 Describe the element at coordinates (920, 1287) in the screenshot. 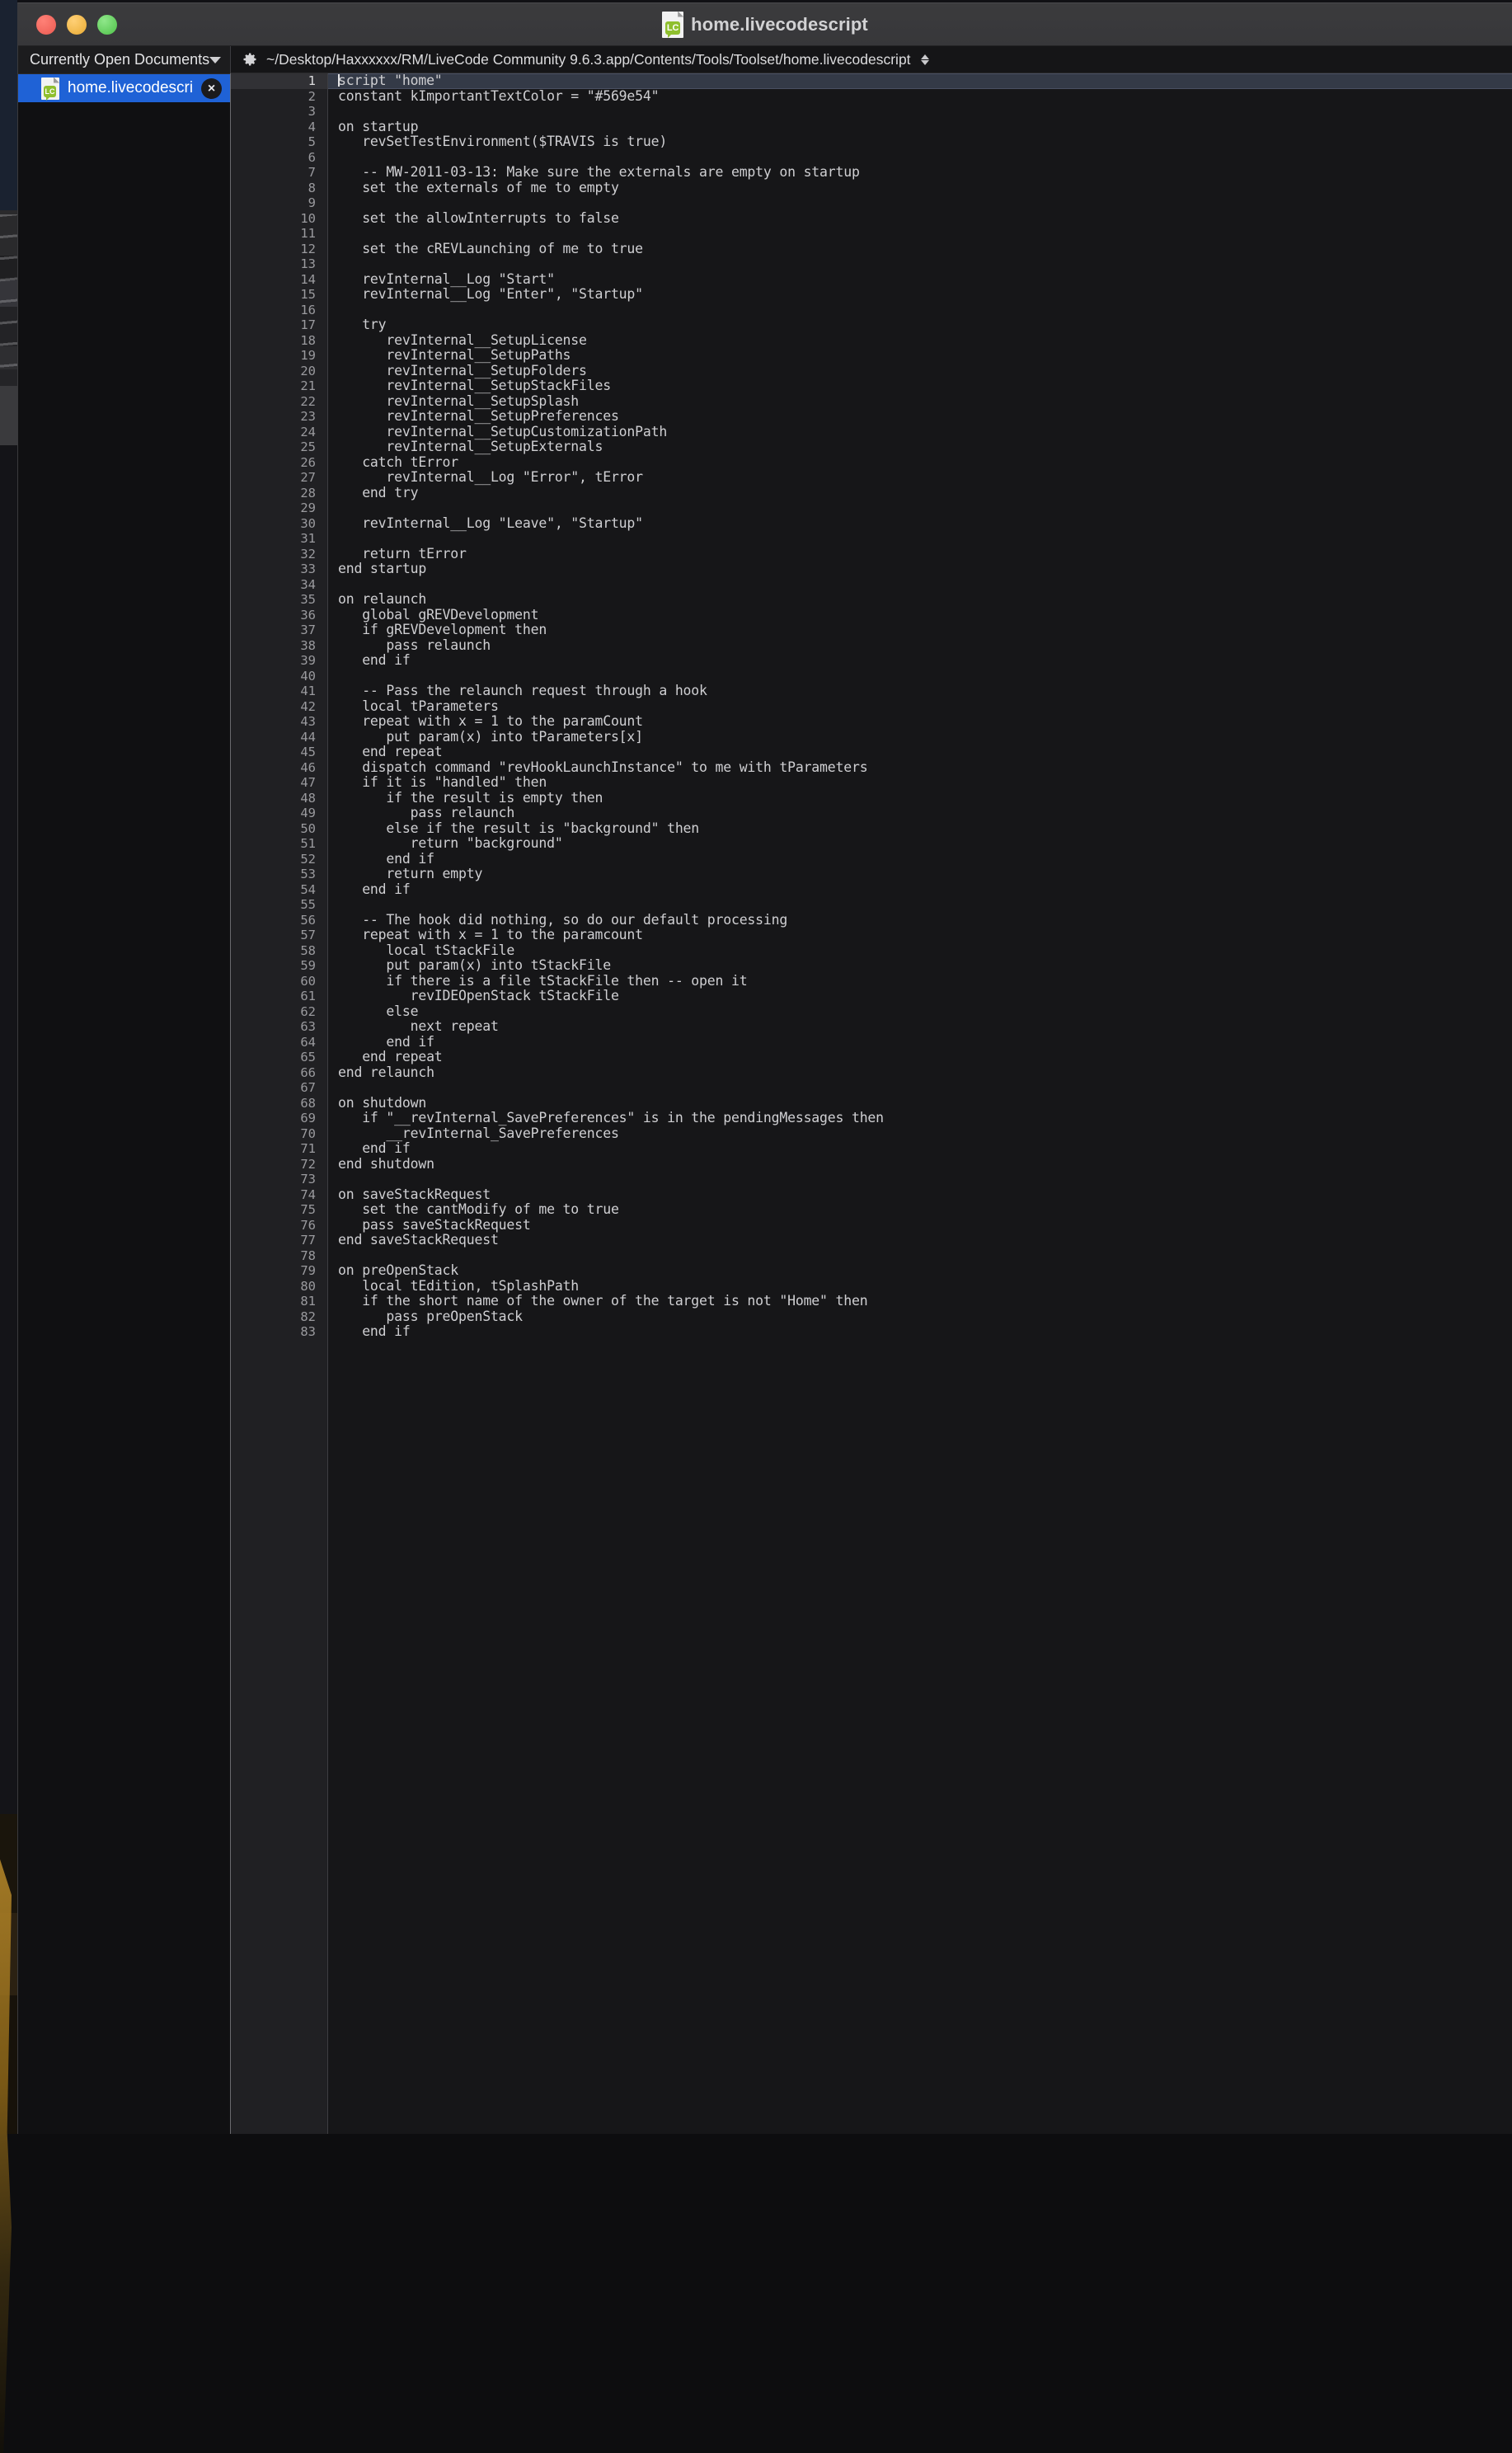

I see `code-line: local tEdition, tSplashPath` at that location.